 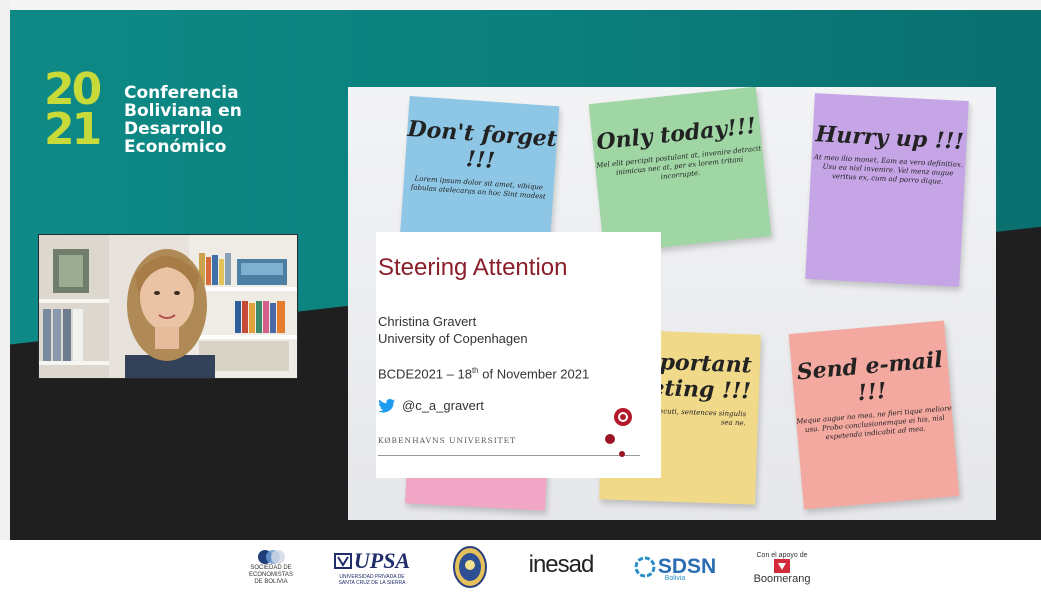 I want to click on event-suffix-sup: th, so click(x=475, y=370).